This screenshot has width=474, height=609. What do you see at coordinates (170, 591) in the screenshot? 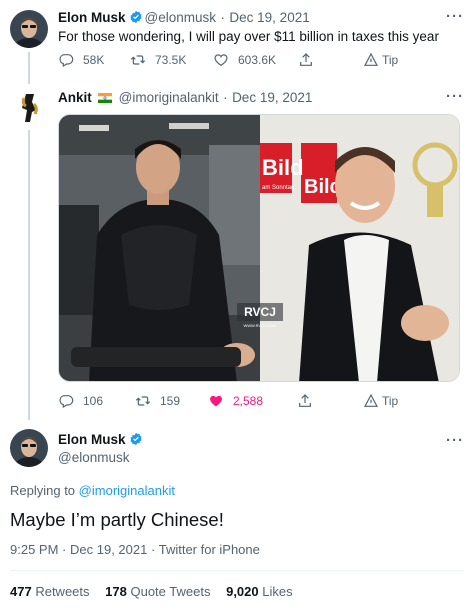
I see `quote-tweets-label: Quote Tweets` at bounding box center [170, 591].